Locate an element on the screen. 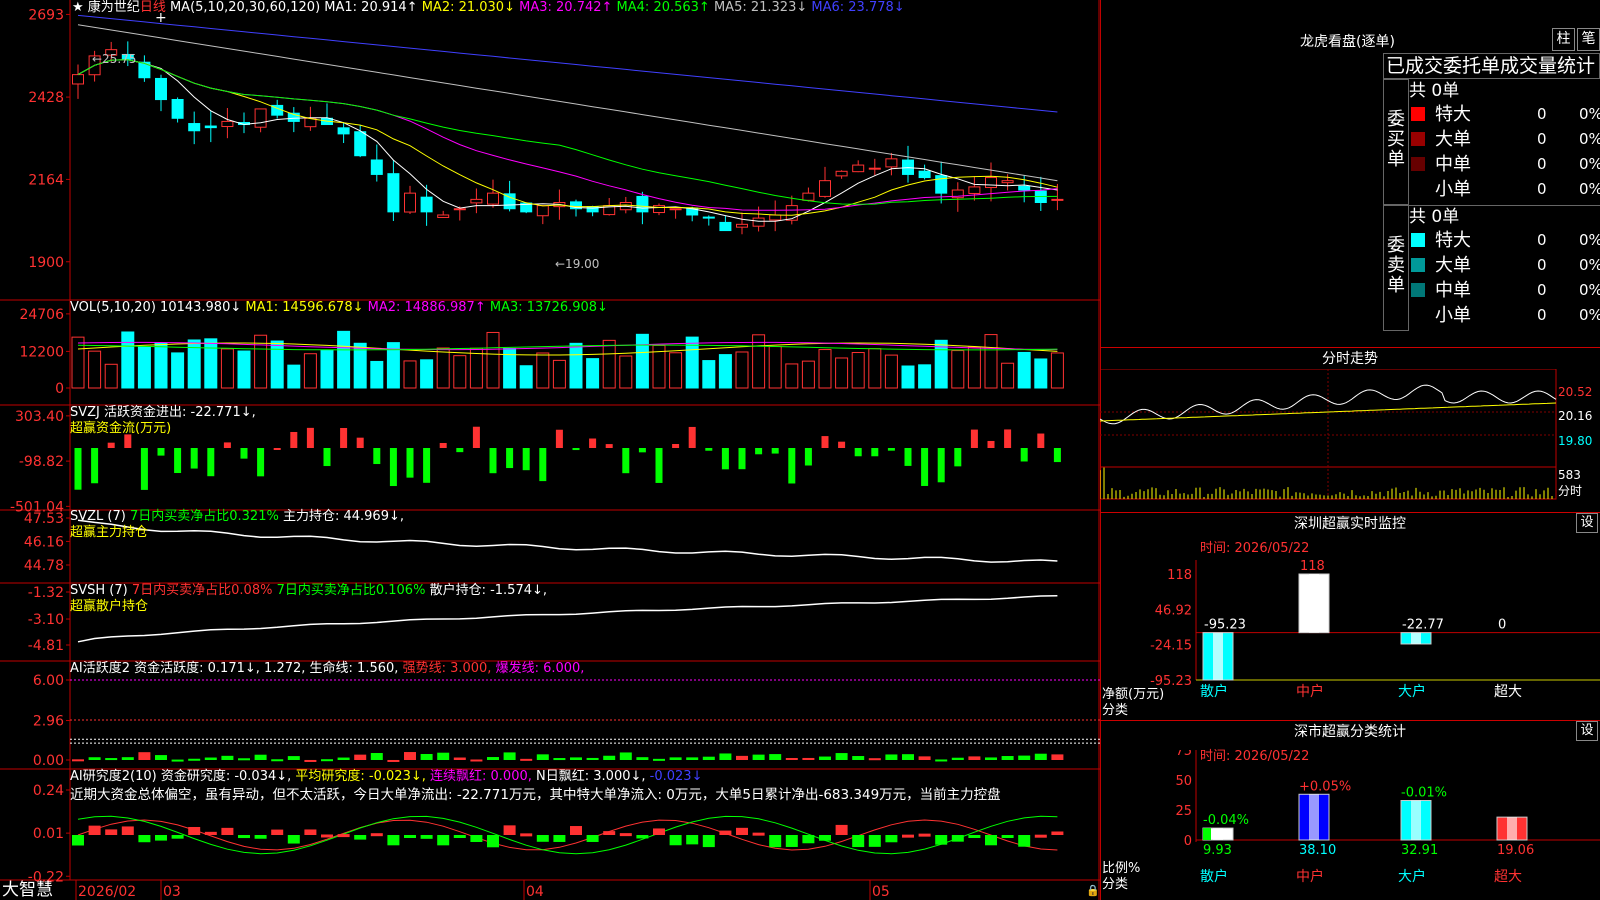 This screenshot has height=900, width=1600. monitor-cat-label: 分类 is located at coordinates (1115, 710).